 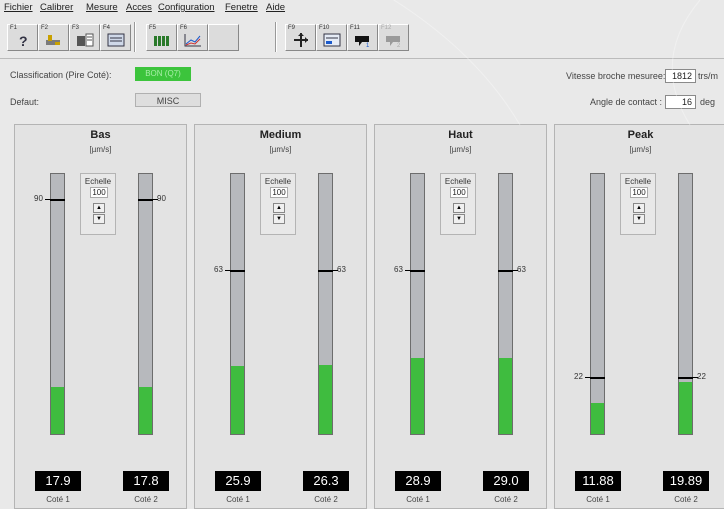 I want to click on f12-button-disabled: F12 2, so click(x=393, y=37).